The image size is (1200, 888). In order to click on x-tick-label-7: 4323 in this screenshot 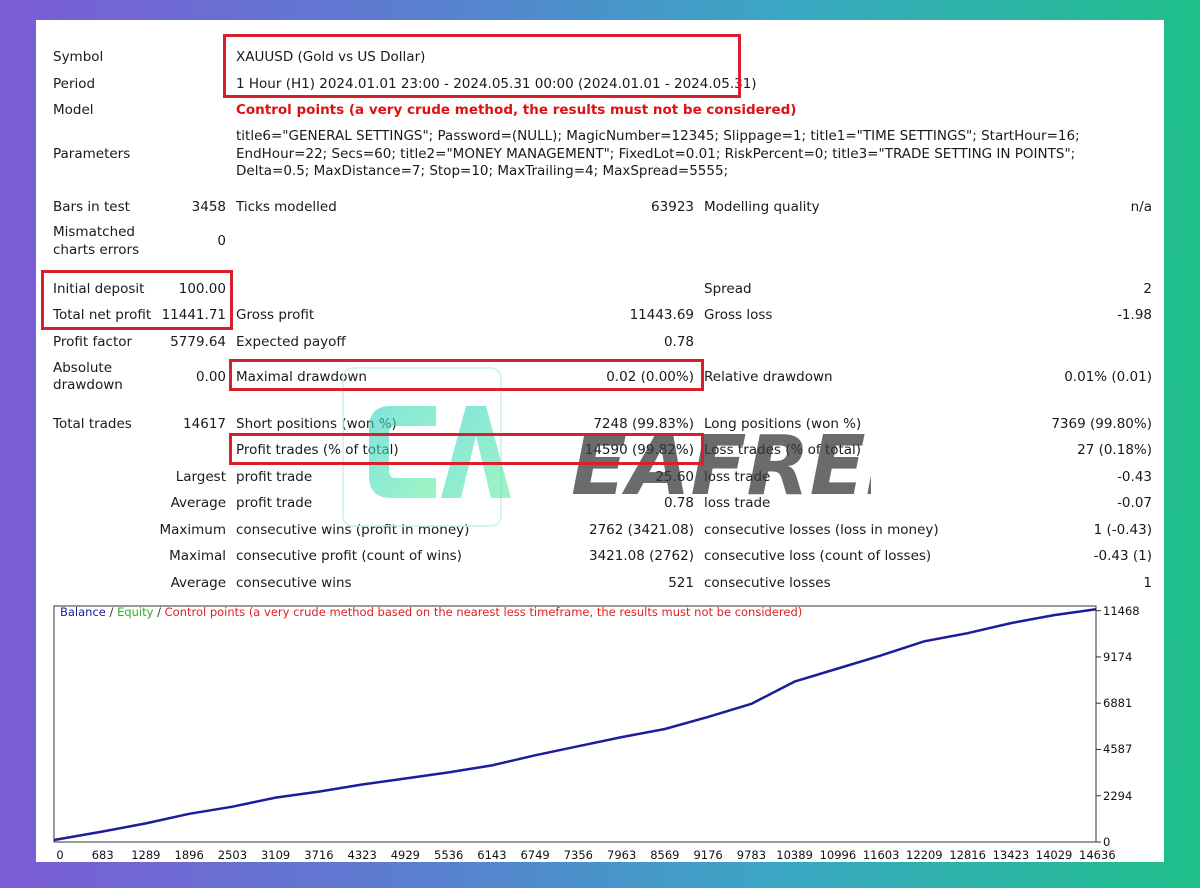, I will do `click(362, 855)`.